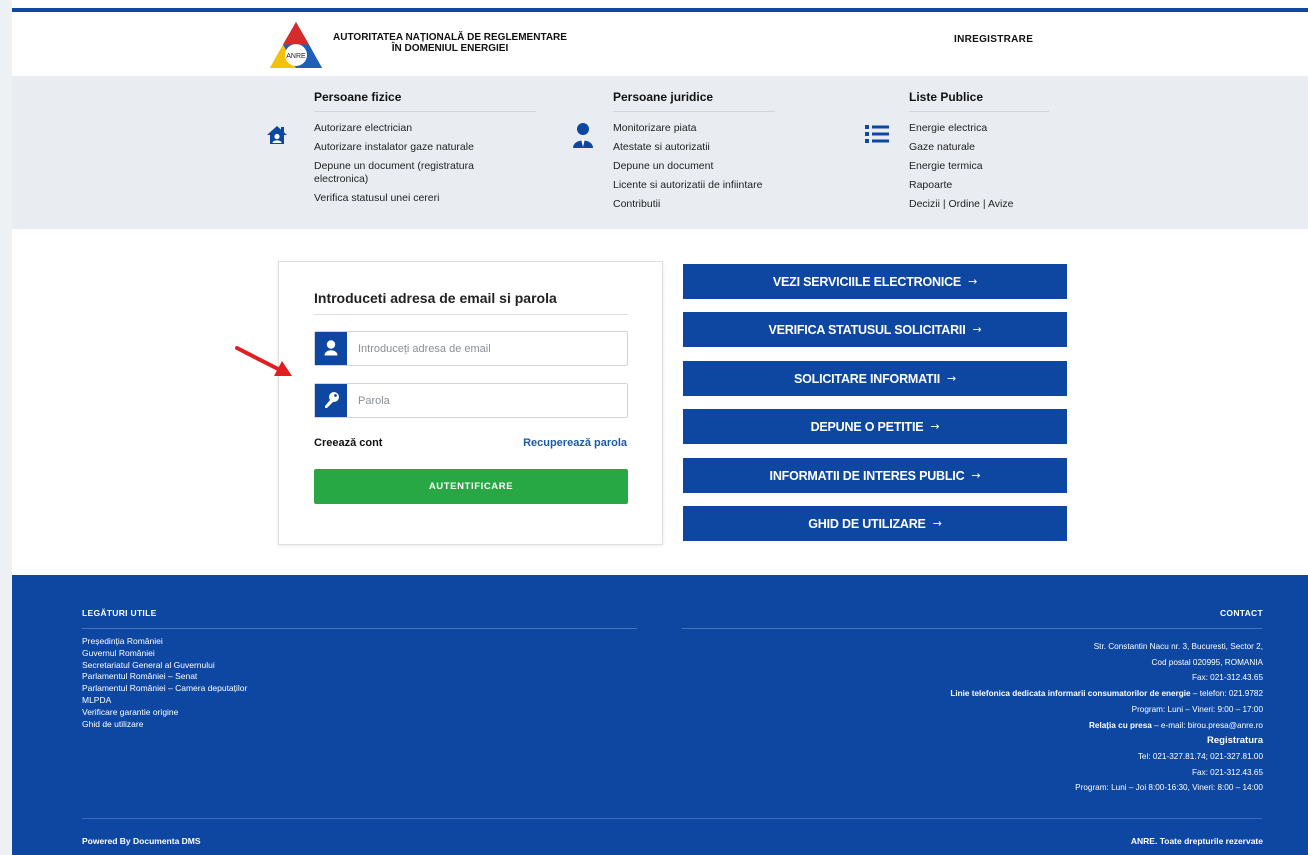 Image resolution: width=1308 pixels, height=855 pixels. Describe the element at coordinates (1227, 678) in the screenshot. I see `contact-fax: Fax: 021-312.43.65` at that location.